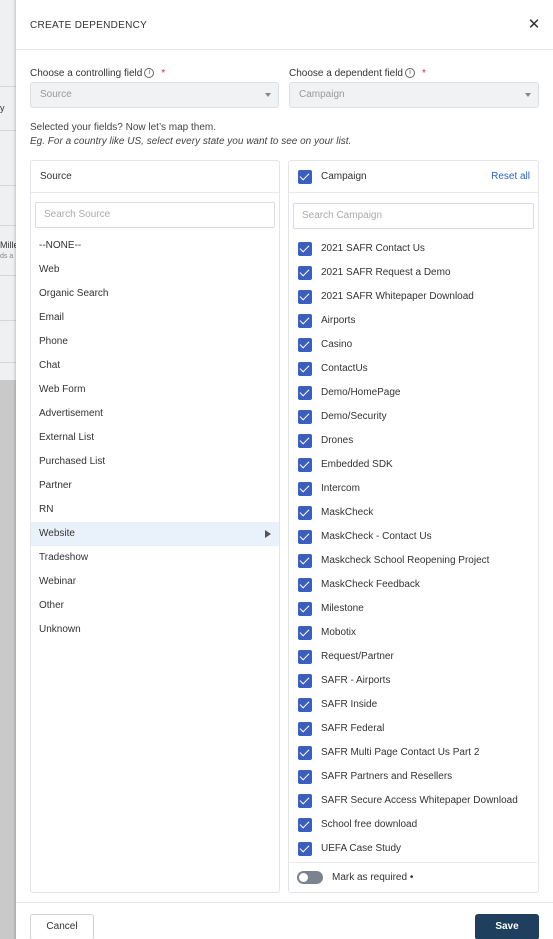  What do you see at coordinates (413, 513) in the screenshot?
I see `campaign-list-item: MaskCheck` at bounding box center [413, 513].